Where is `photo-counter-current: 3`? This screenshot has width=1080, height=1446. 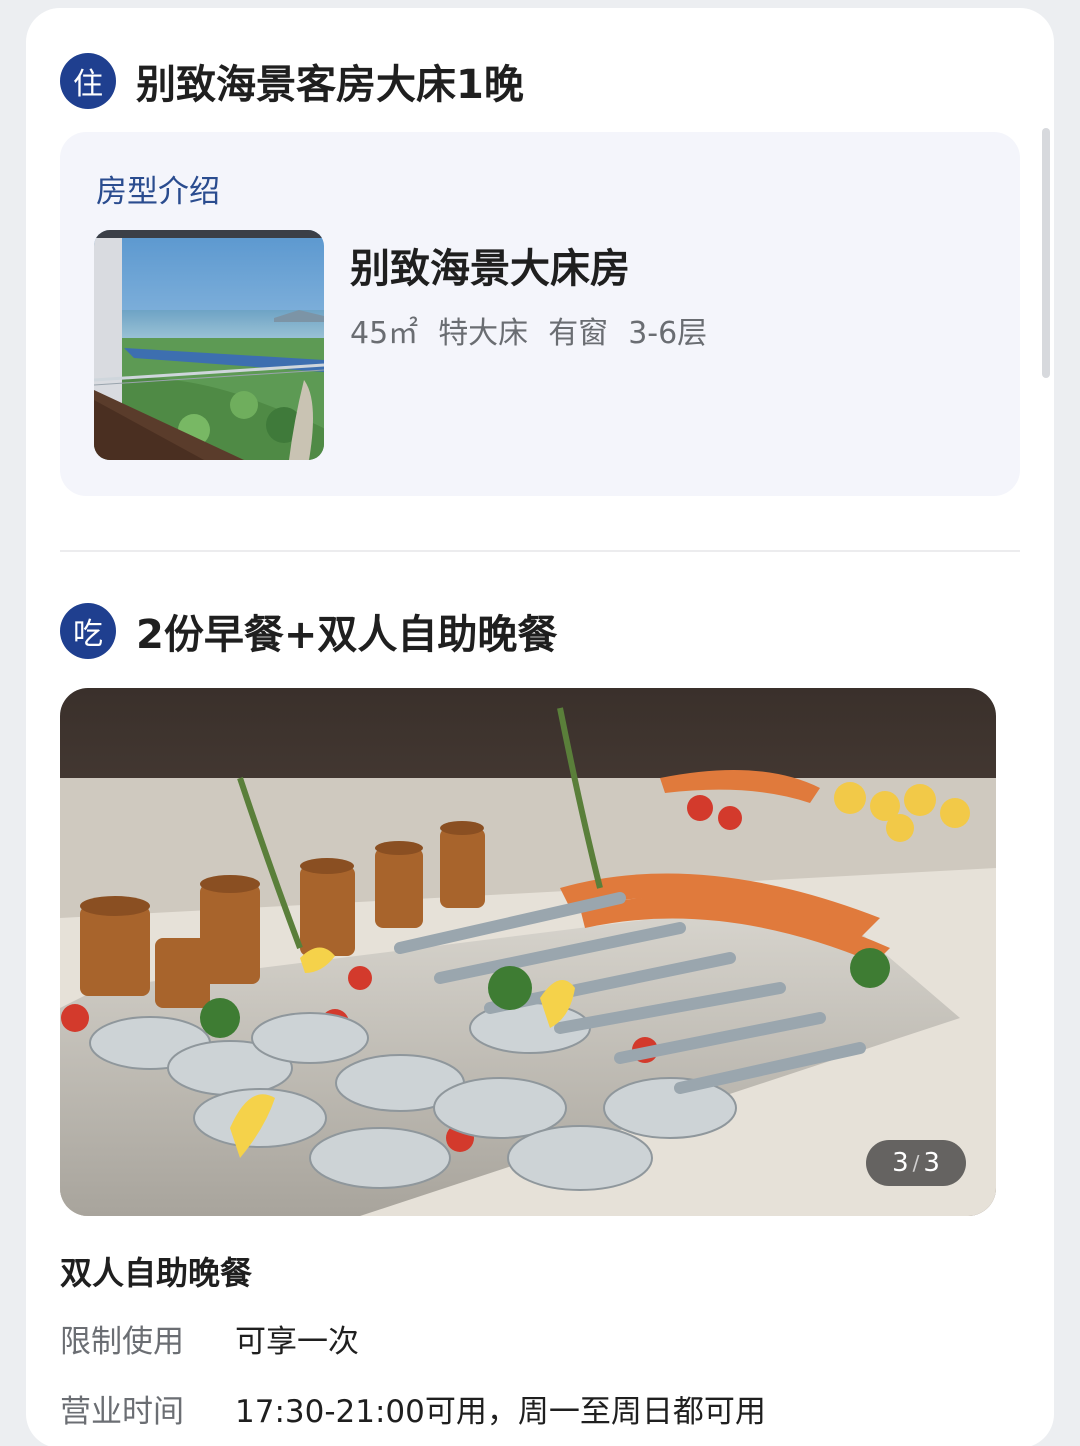 photo-counter-current: 3 is located at coordinates (900, 1163).